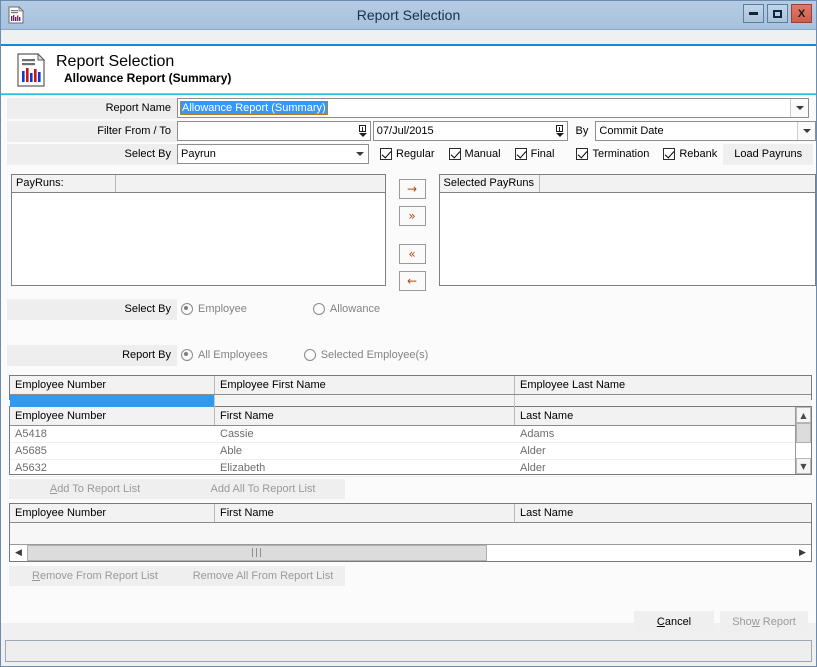 This screenshot has width=817, height=667. Describe the element at coordinates (801, 13) in the screenshot. I see `close-button: X` at that location.